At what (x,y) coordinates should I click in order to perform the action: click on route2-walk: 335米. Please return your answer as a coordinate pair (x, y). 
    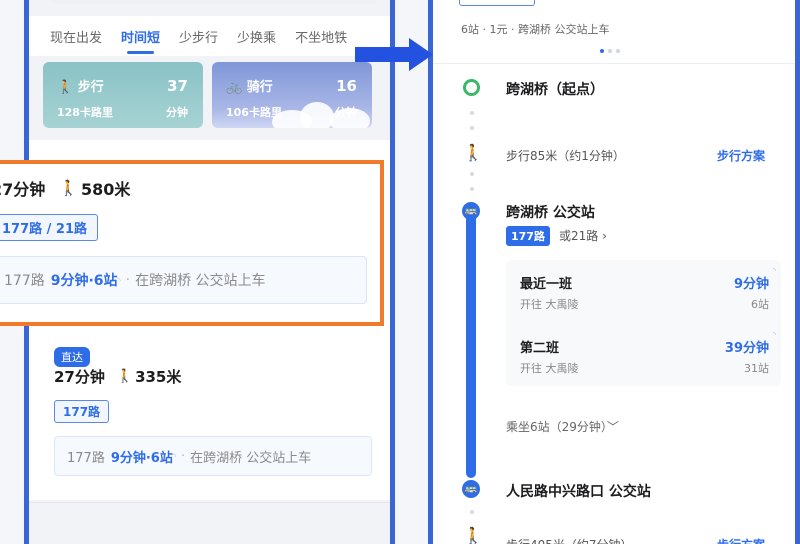
    Looking at the image, I should click on (158, 377).